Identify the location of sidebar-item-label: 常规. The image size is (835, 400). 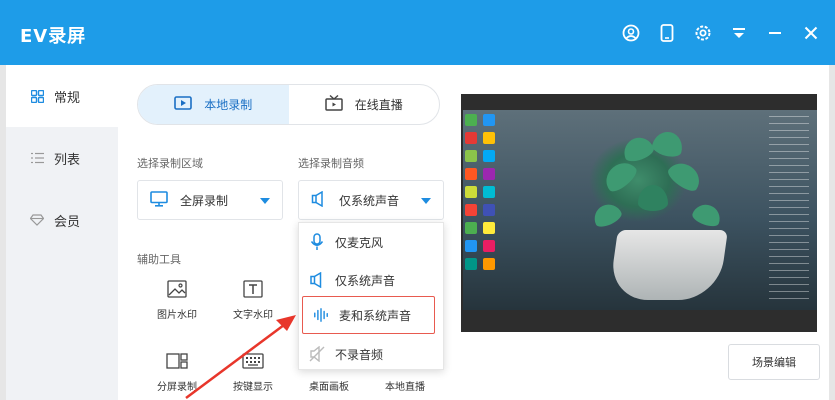
(67, 98).